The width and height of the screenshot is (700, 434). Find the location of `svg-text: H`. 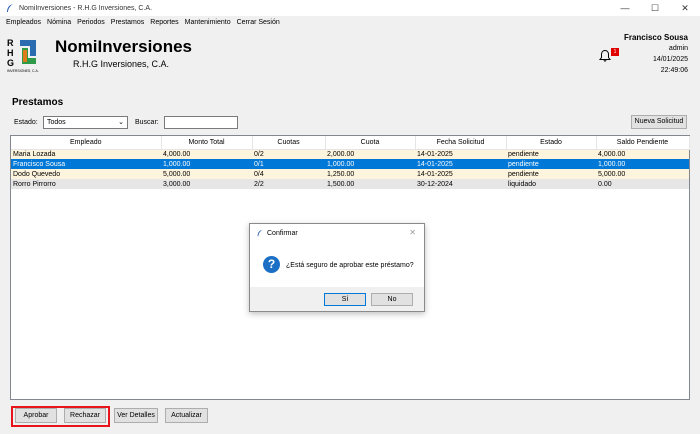

svg-text: H is located at coordinates (10, 53).